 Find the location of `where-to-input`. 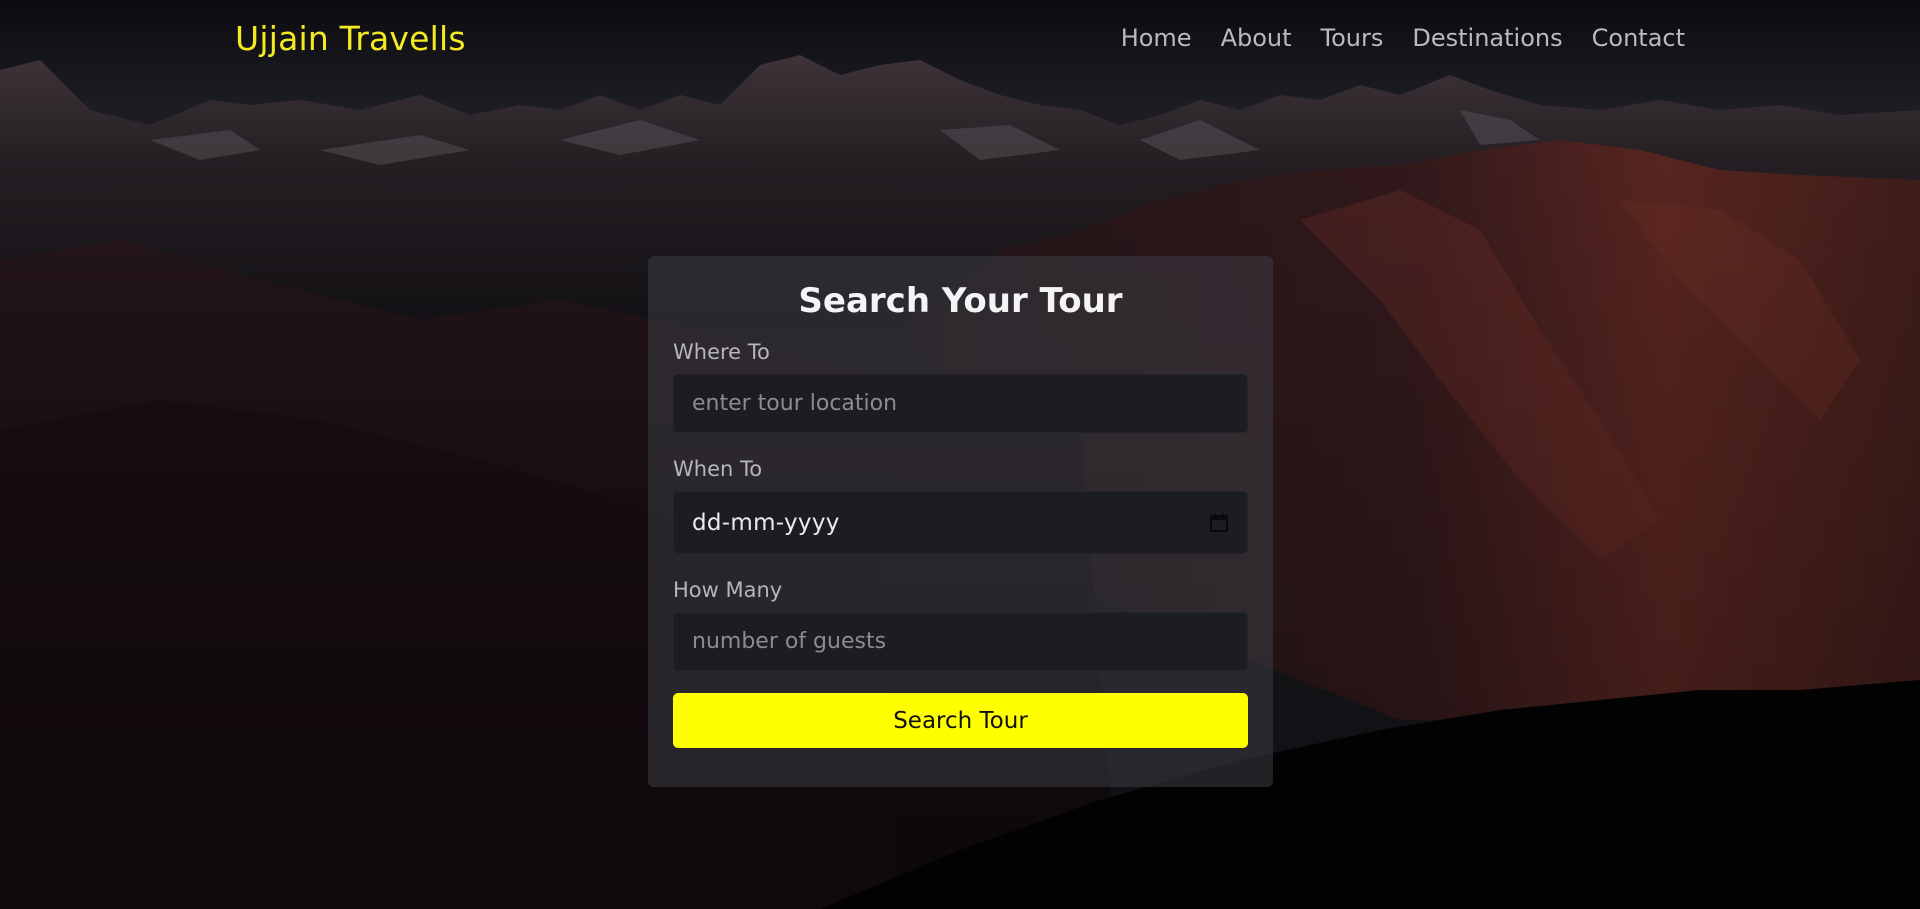

where-to-input is located at coordinates (960, 403).